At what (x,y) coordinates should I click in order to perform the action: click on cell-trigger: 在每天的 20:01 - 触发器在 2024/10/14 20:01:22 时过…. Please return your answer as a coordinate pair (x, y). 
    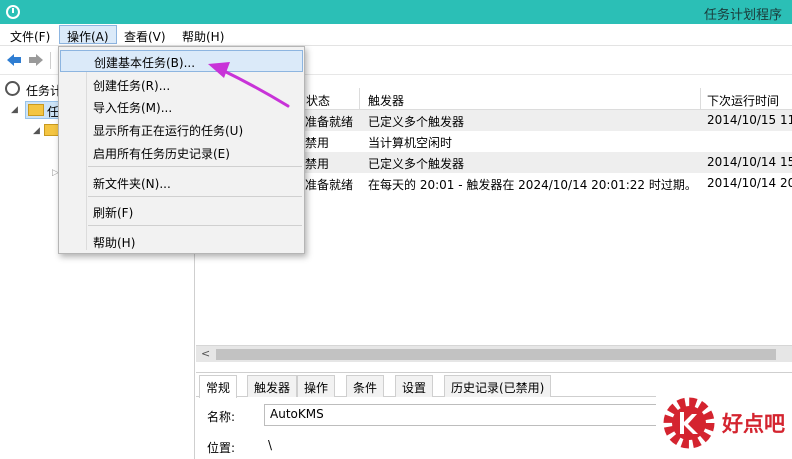
    Looking at the image, I should click on (532, 185).